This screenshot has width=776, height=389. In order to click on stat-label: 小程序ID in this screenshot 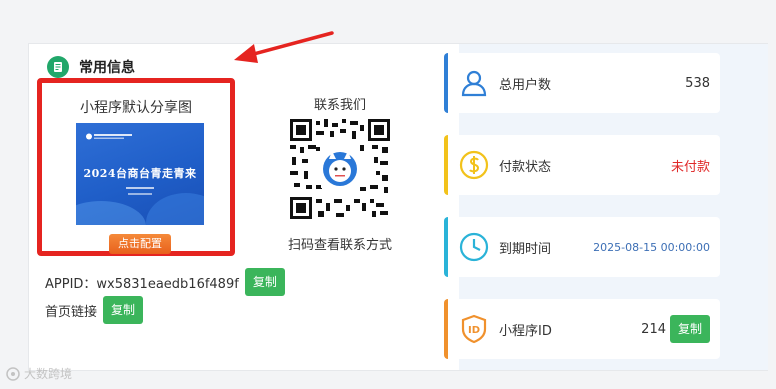, I will do `click(525, 331)`.